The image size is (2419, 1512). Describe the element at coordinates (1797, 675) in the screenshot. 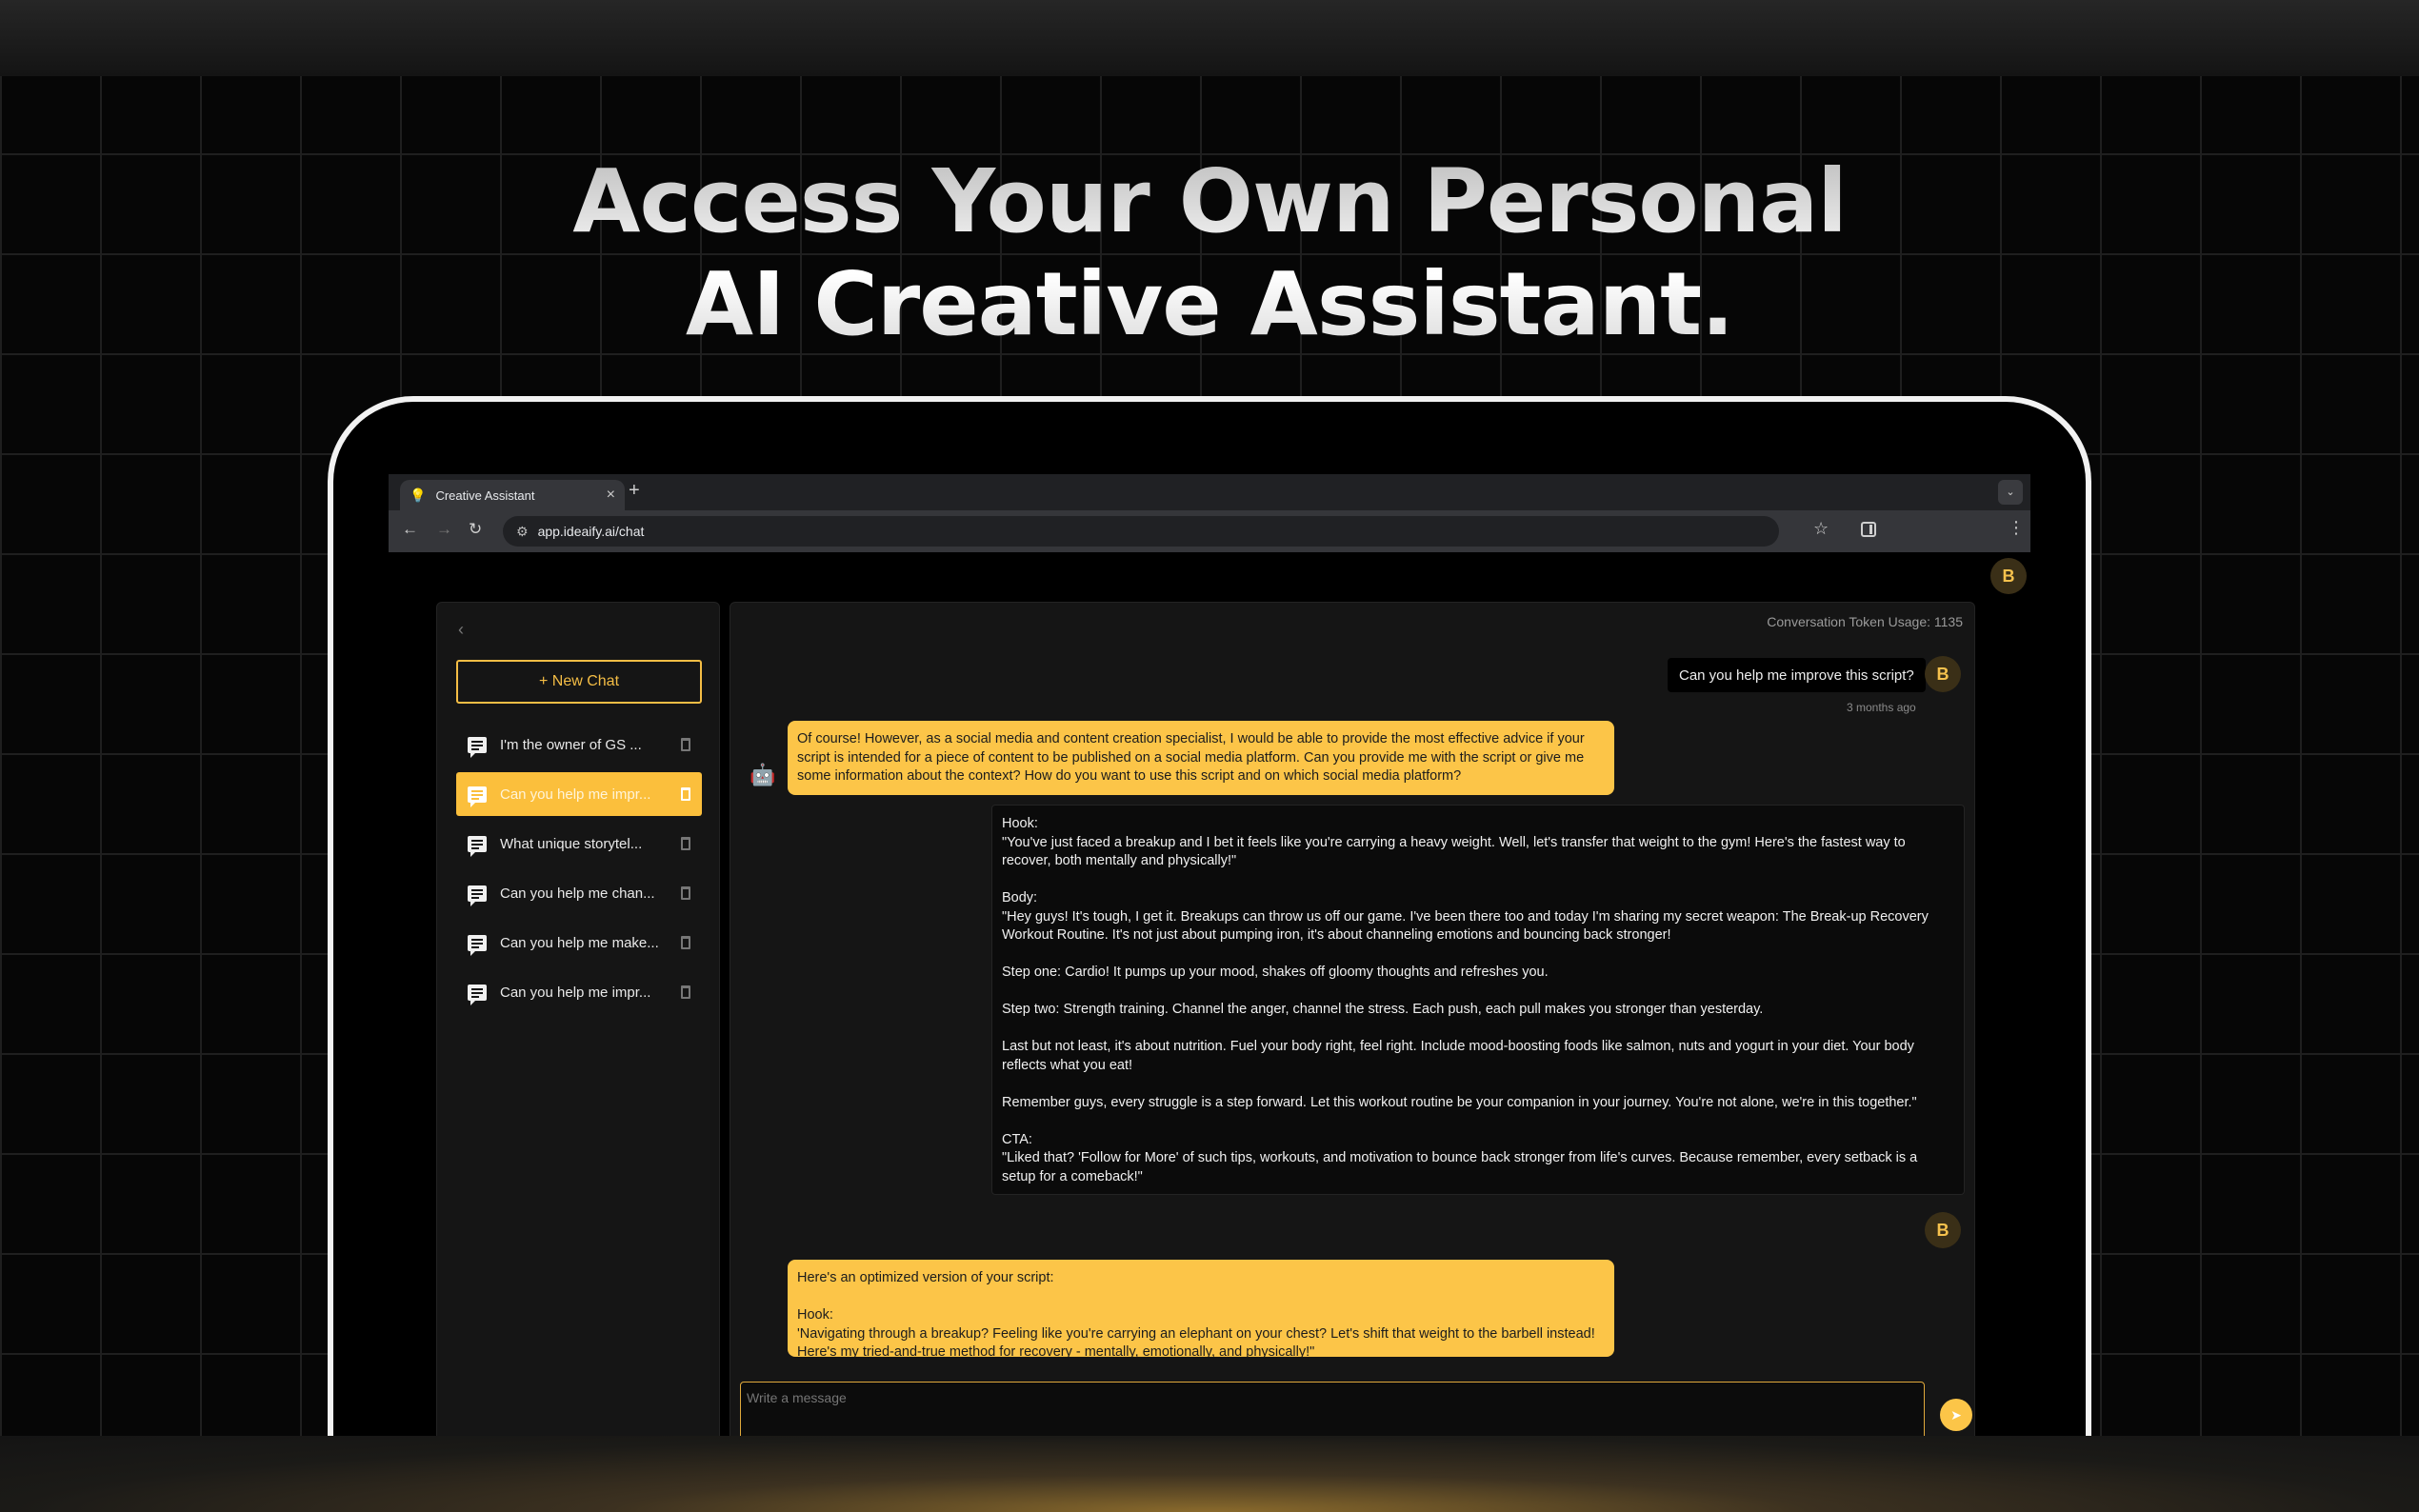

I see `user-message: Can you help me improve this script?` at that location.